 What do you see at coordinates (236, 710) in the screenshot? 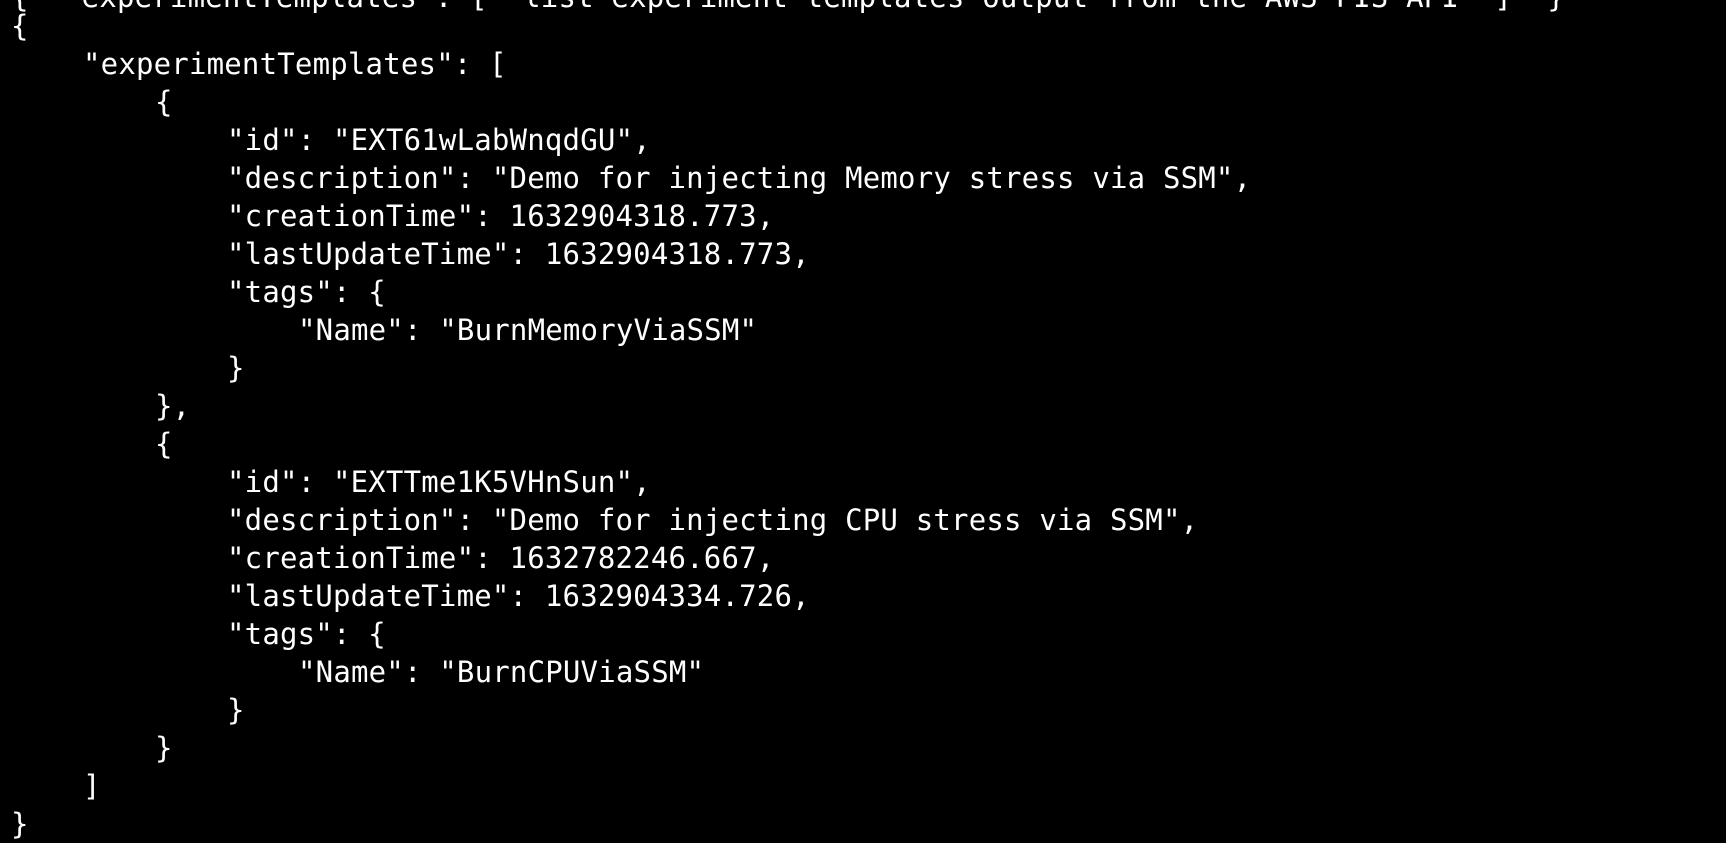
I see `template-2-tags-close: }` at bounding box center [236, 710].